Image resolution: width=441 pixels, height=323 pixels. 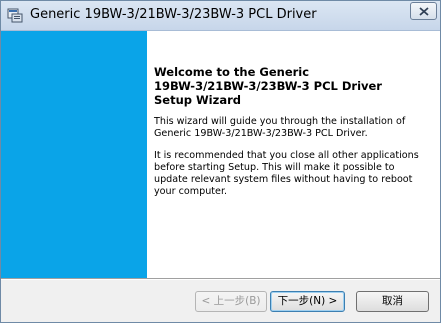 What do you see at coordinates (307, 301) in the screenshot?
I see `next-button: 下一步(N) >` at bounding box center [307, 301].